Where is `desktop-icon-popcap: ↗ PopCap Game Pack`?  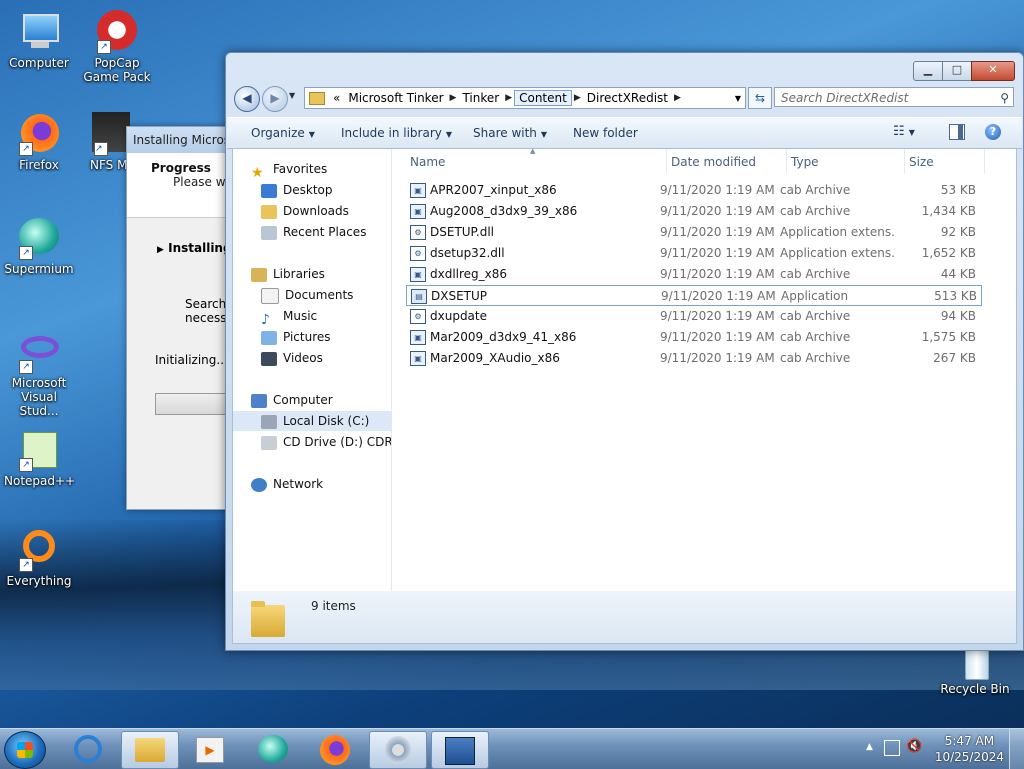
desktop-icon-popcap: ↗ PopCap Game Pack is located at coordinates (117, 47).